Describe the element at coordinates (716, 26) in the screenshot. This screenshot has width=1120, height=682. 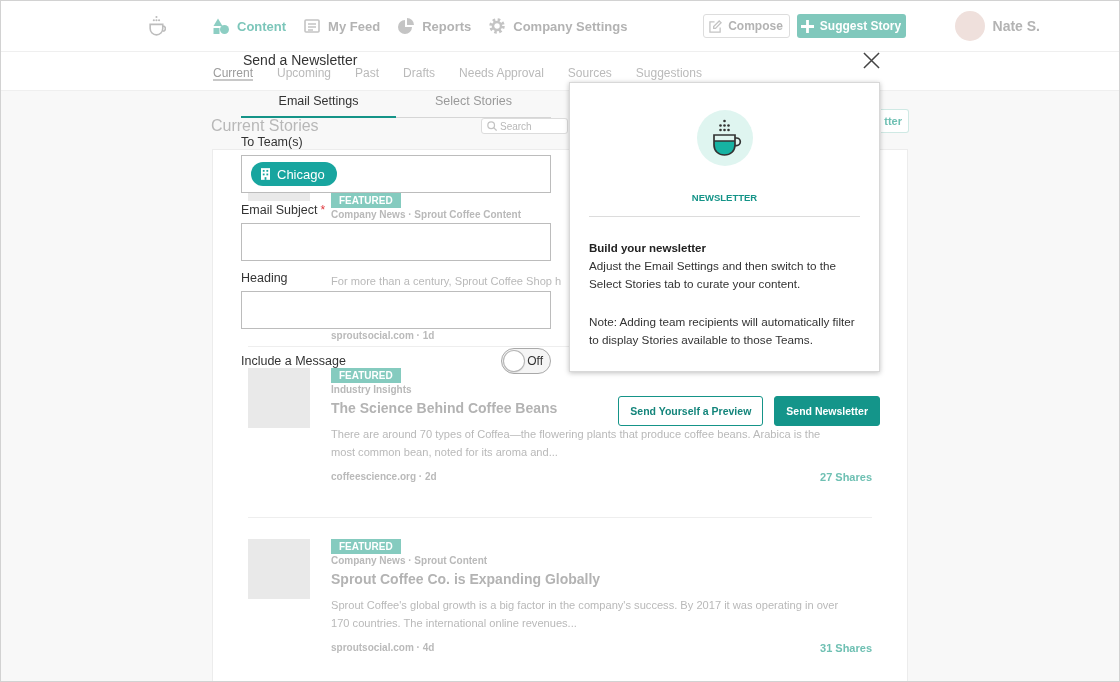
I see `edit-icon` at that location.